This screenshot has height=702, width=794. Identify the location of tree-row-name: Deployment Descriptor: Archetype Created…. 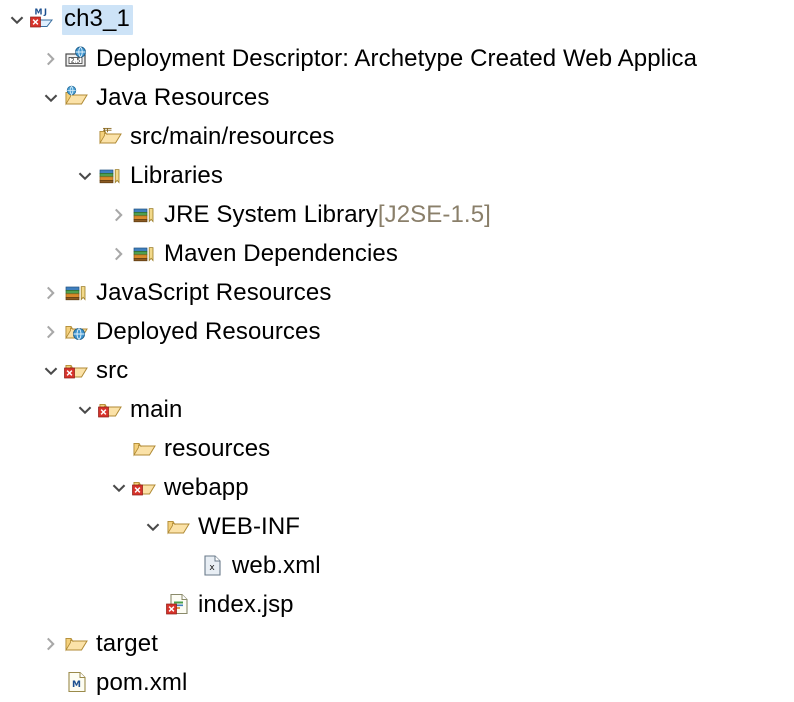
(397, 58).